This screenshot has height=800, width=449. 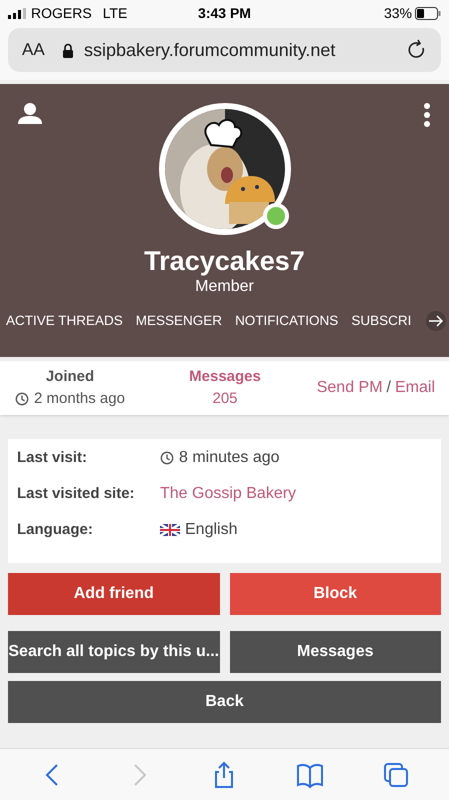 I want to click on network-type: LTE, so click(x=115, y=13).